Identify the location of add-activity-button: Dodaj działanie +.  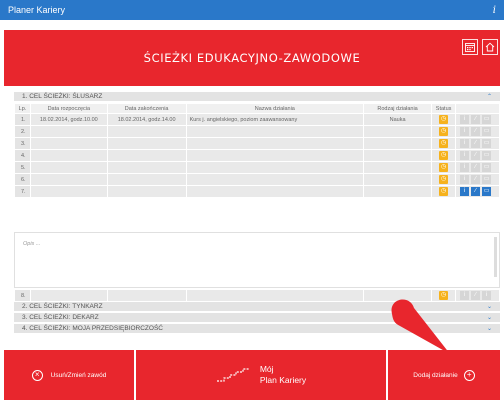
(444, 375).